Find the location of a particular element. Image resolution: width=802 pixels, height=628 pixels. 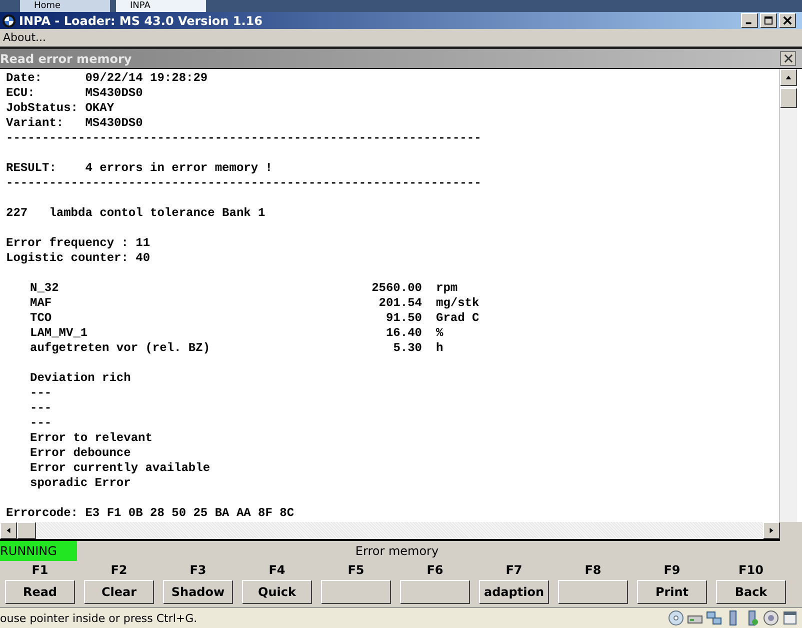

panel-title: Read error memory is located at coordinates (66, 59).